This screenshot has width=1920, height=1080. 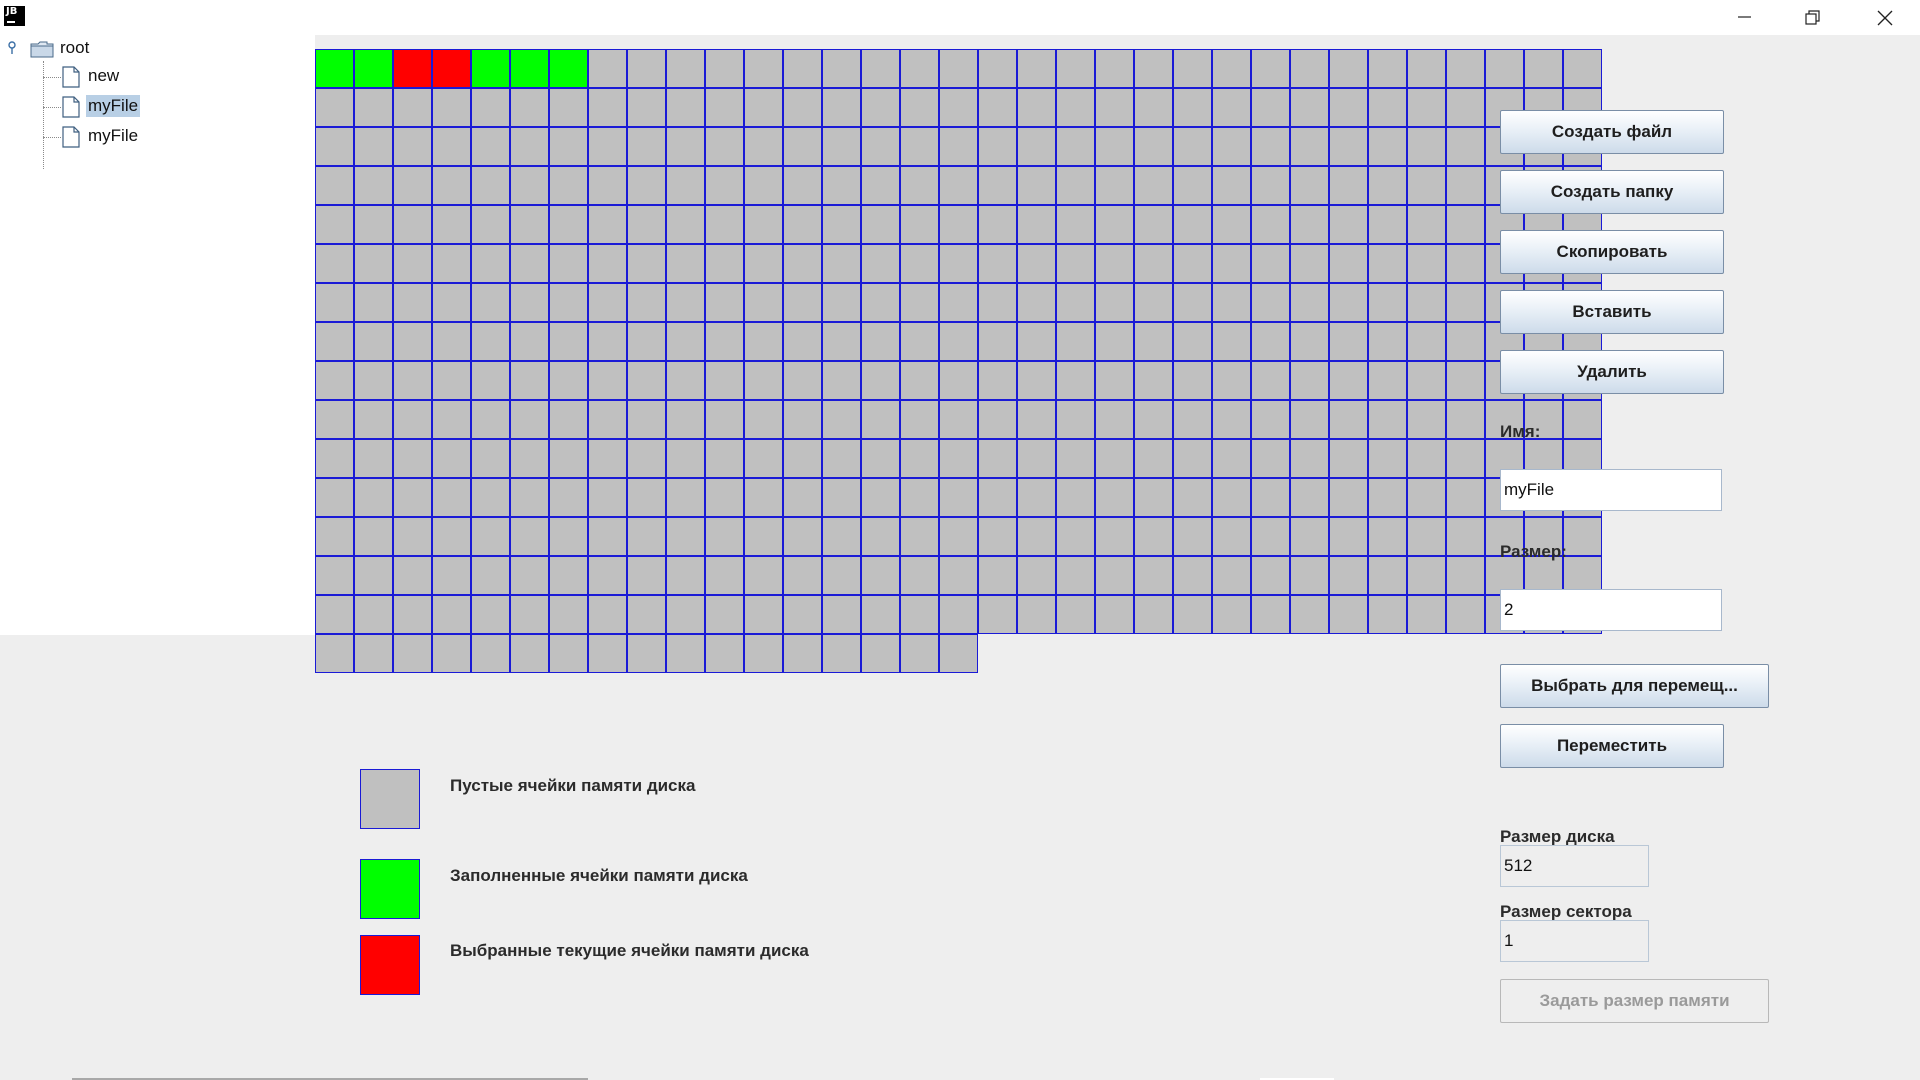 What do you see at coordinates (1574, 941) in the screenshot?
I see `sector-size-field: 1` at bounding box center [1574, 941].